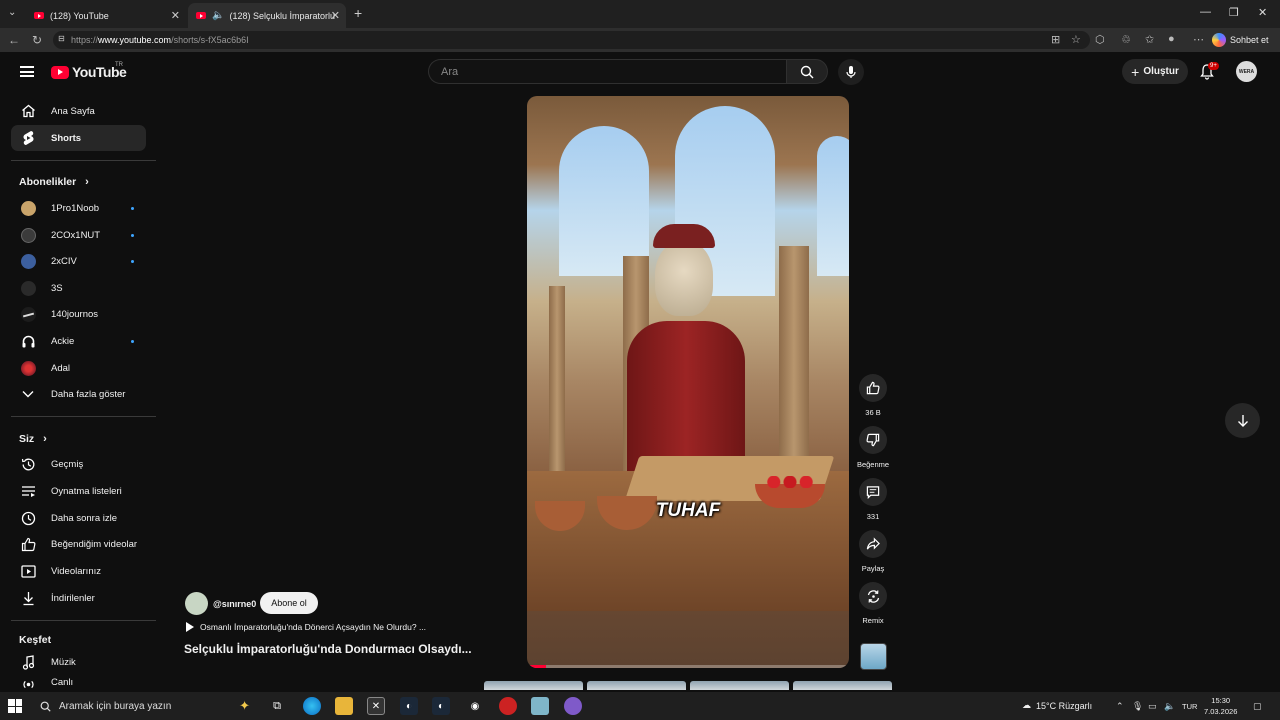  Describe the element at coordinates (1055, 39) in the screenshot. I see `app-install-icon: ⊞` at that location.